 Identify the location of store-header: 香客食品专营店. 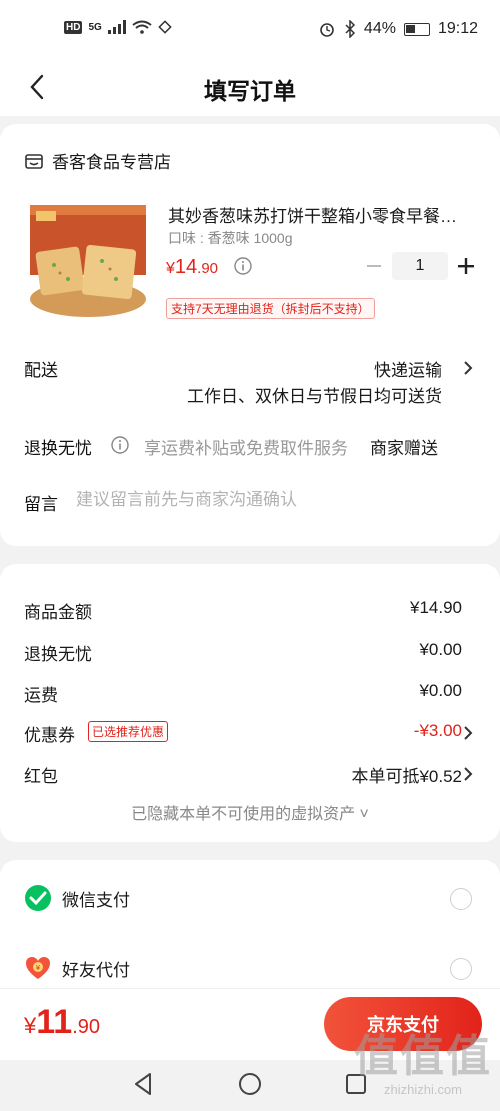
(97, 160).